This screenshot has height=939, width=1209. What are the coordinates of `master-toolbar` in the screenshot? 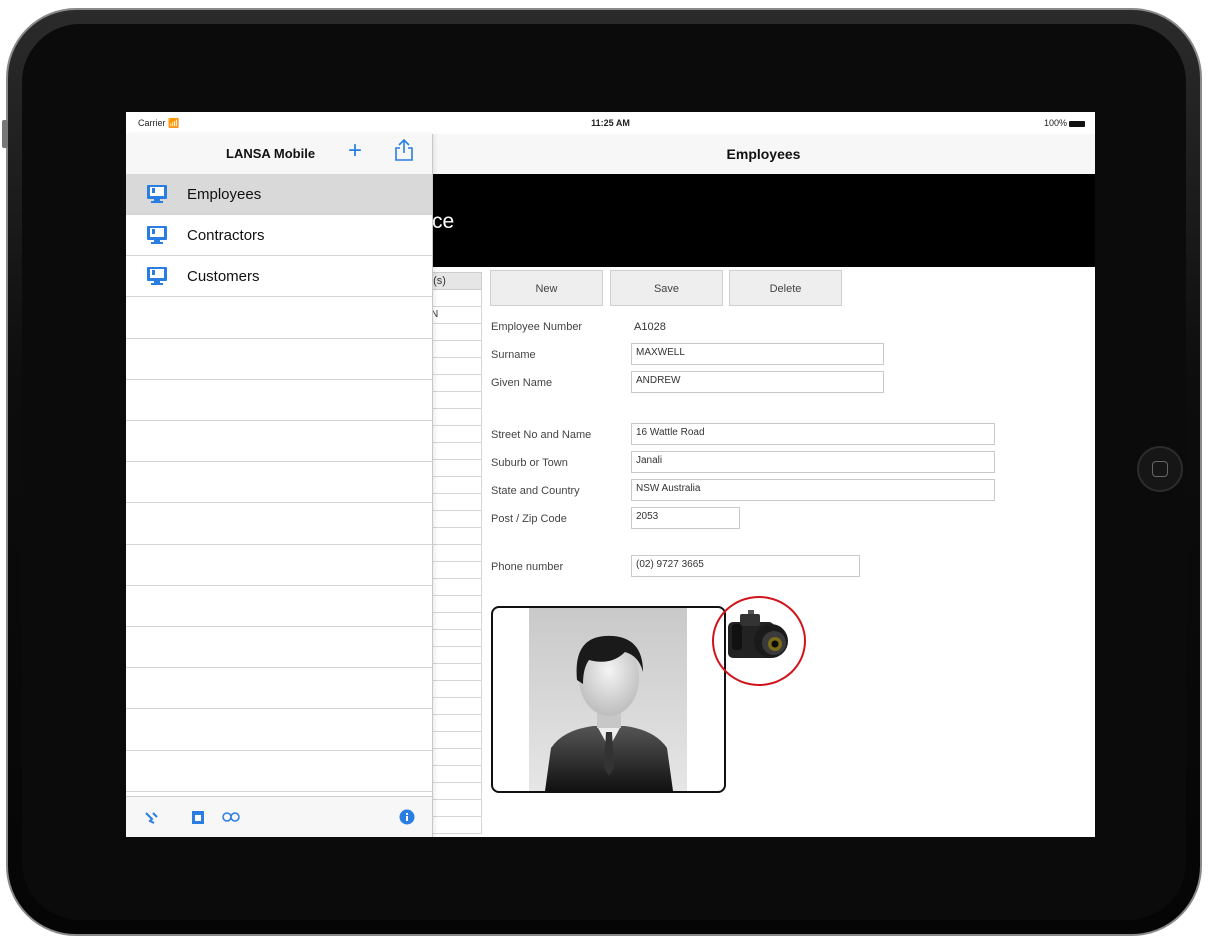 It's located at (279, 816).